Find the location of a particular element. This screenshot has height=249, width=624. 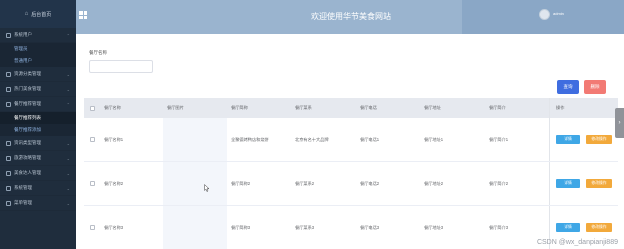

user-zone: admin is located at coordinates (543, 17).